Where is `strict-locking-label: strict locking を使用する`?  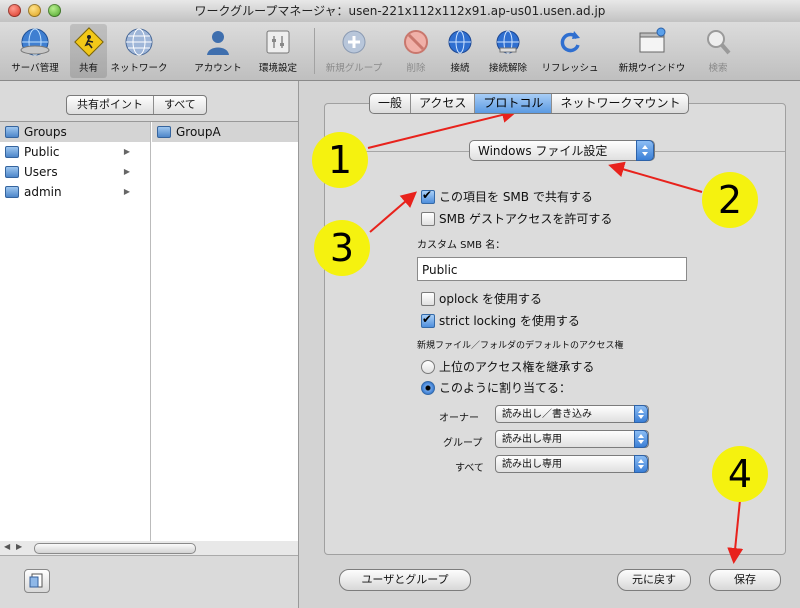 strict-locking-label: strict locking を使用する is located at coordinates (509, 321).